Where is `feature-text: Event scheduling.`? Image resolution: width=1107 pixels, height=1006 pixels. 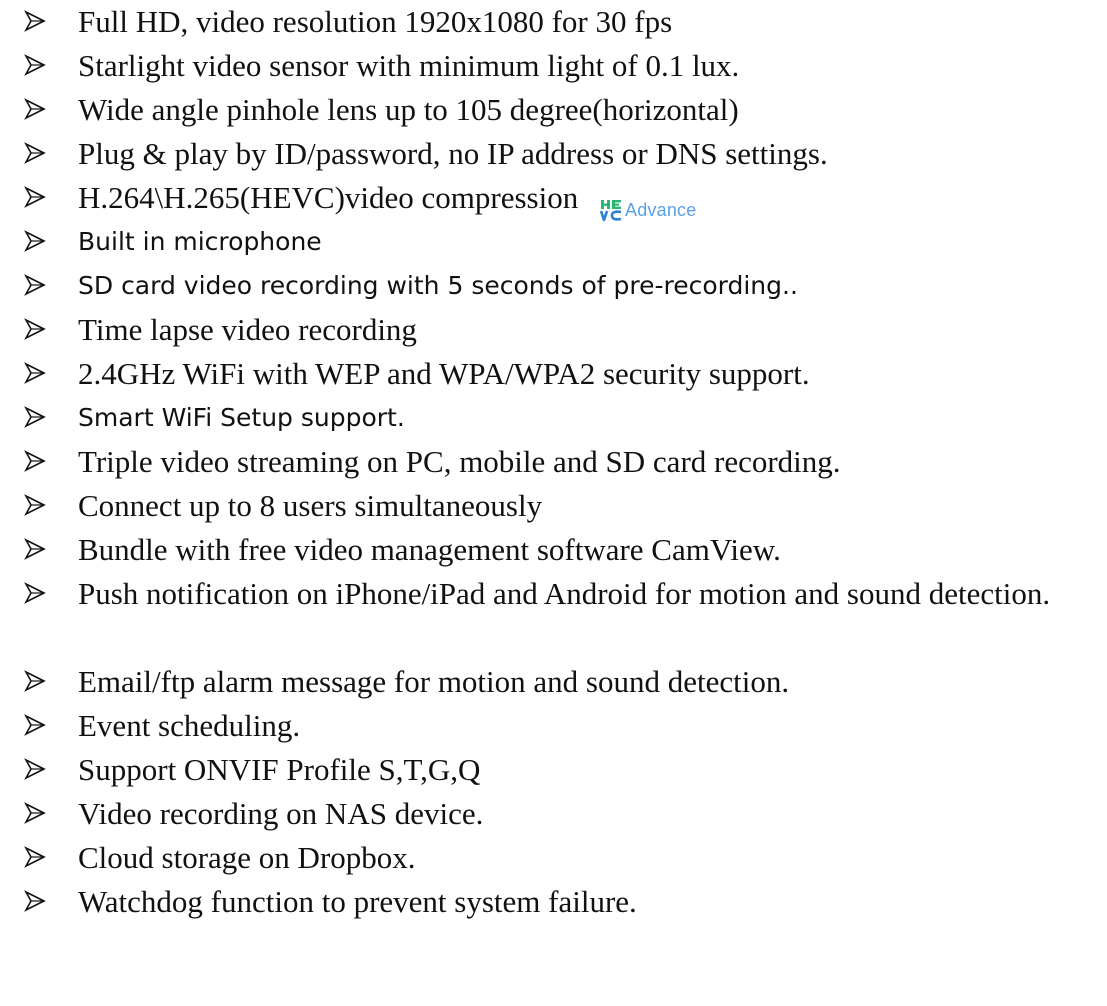 feature-text: Event scheduling. is located at coordinates (189, 725).